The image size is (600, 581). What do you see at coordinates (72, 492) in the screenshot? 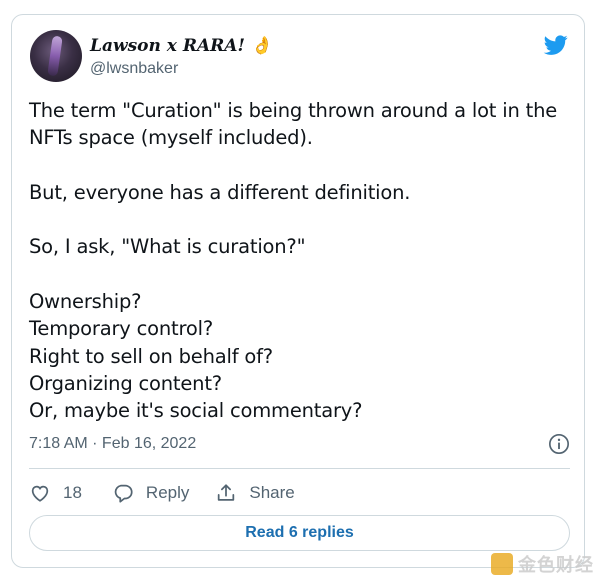
I see `like-count: 18` at bounding box center [72, 492].